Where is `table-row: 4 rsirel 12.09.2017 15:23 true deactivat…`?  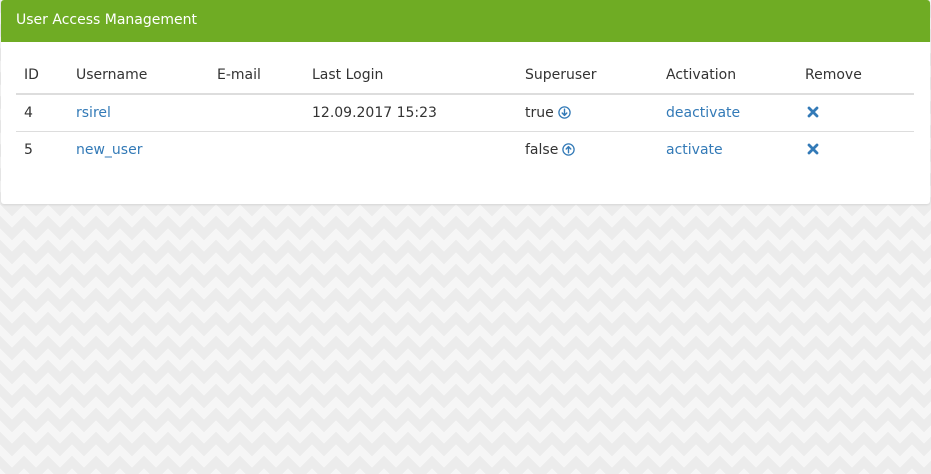
table-row: 4 rsirel 12.09.2017 15:23 true deactivat… is located at coordinates (465, 113).